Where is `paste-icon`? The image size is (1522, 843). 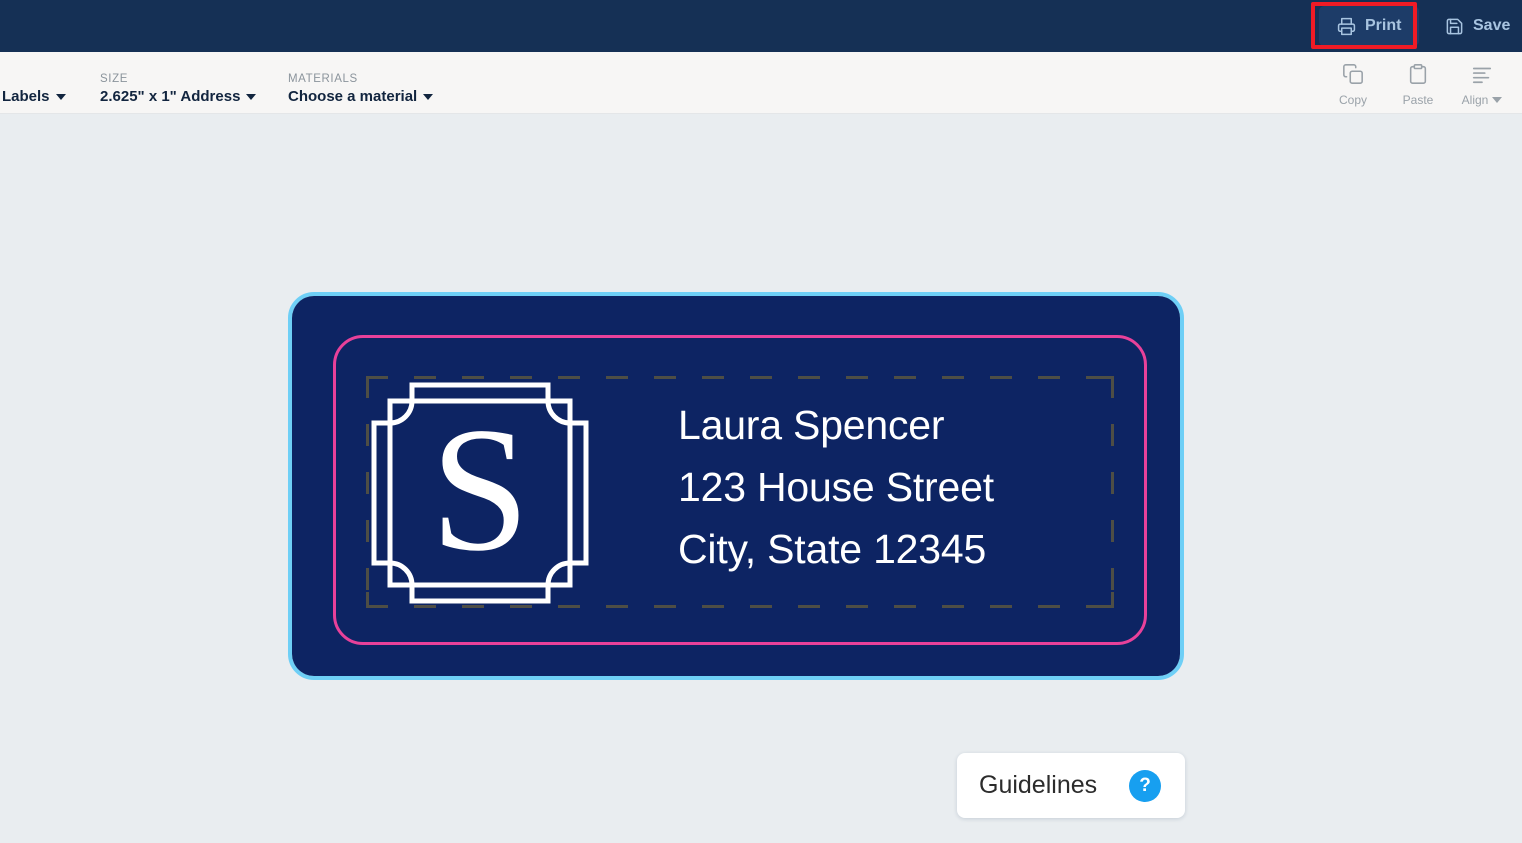 paste-icon is located at coordinates (1418, 76).